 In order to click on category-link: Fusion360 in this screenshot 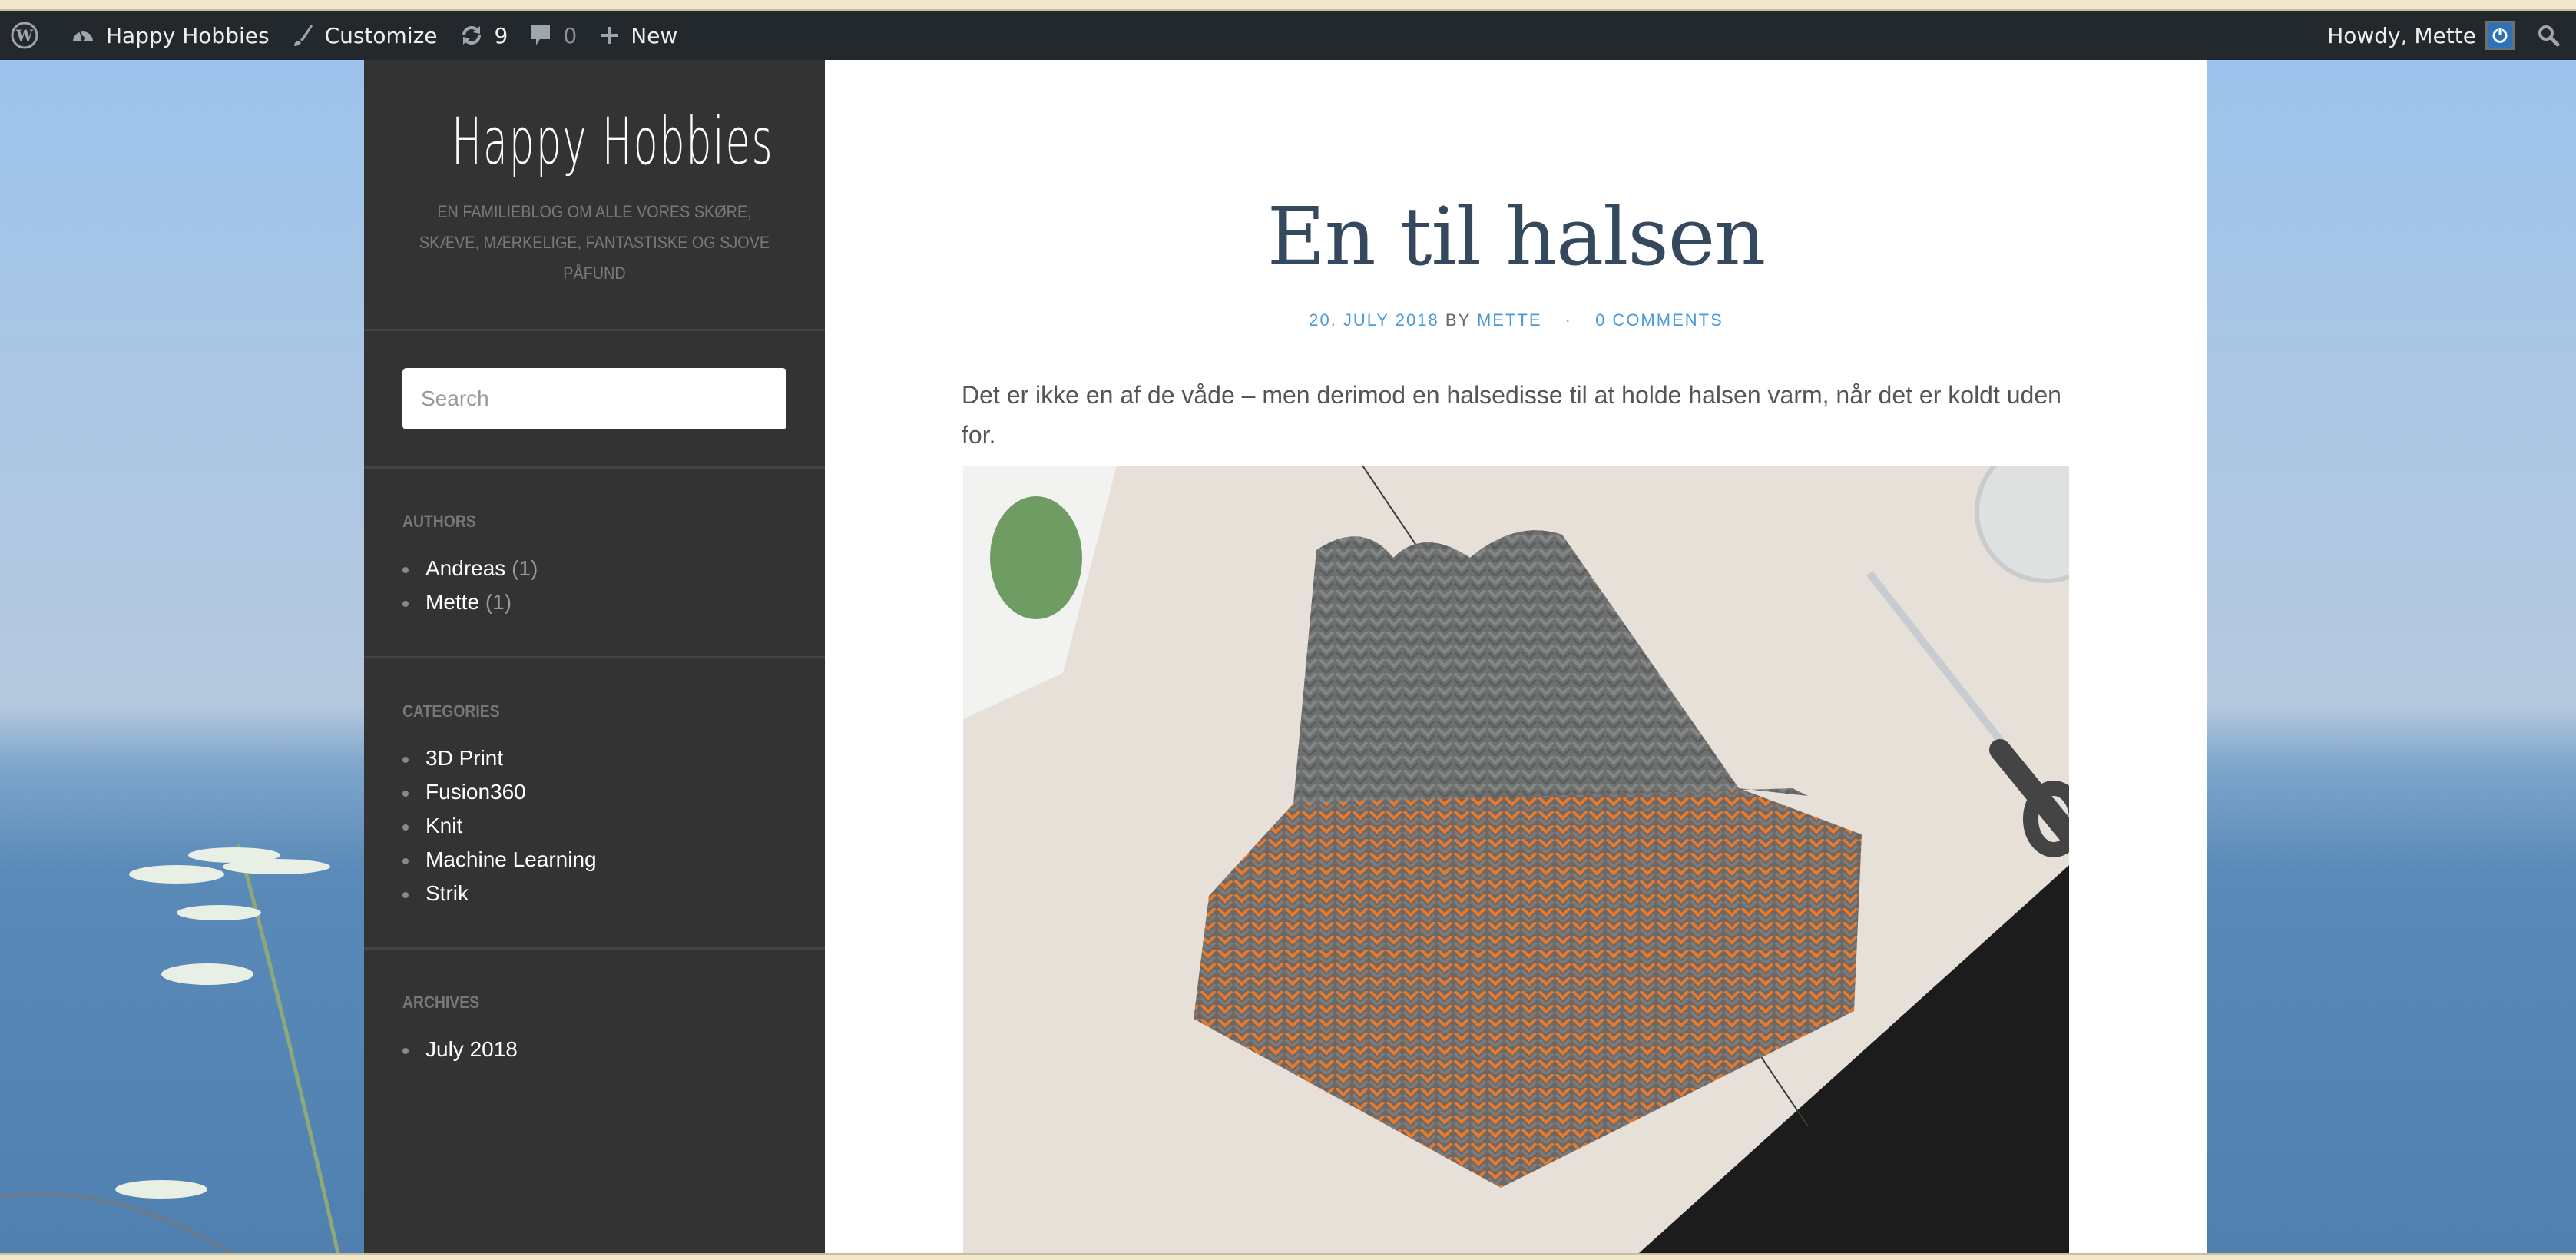, I will do `click(476, 792)`.